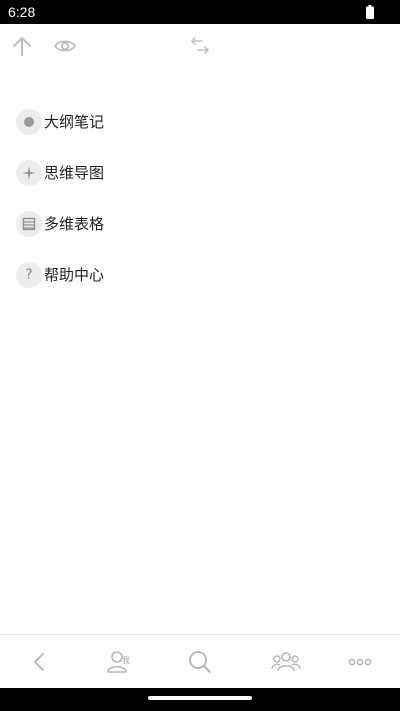 This screenshot has width=400, height=711. Describe the element at coordinates (126, 660) in the screenshot. I see `profile-badge: 我` at that location.